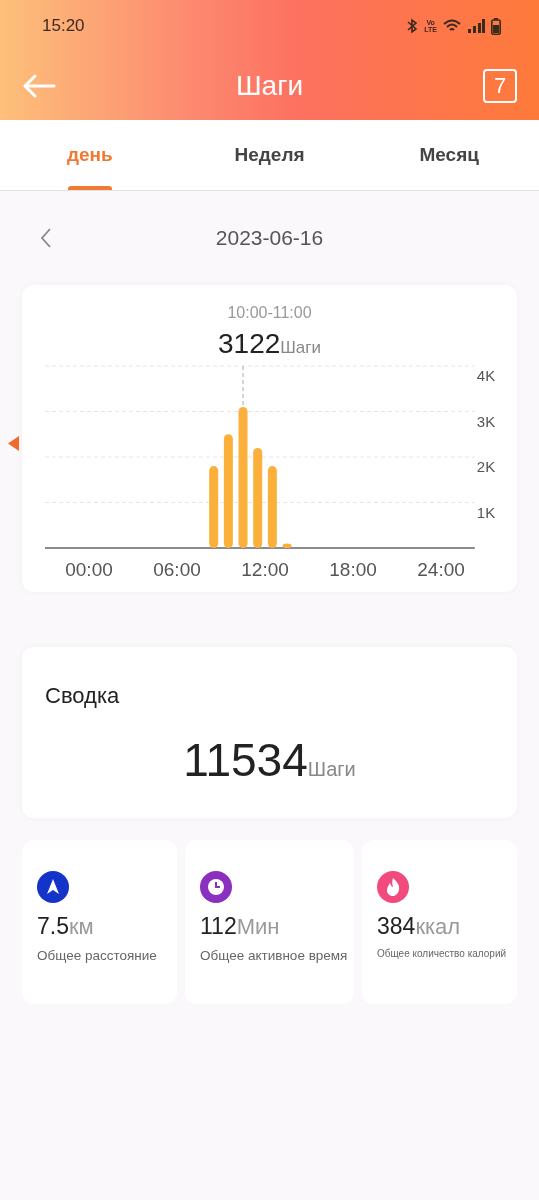 This screenshot has height=1200, width=539. I want to click on signal-icon, so click(476, 26).